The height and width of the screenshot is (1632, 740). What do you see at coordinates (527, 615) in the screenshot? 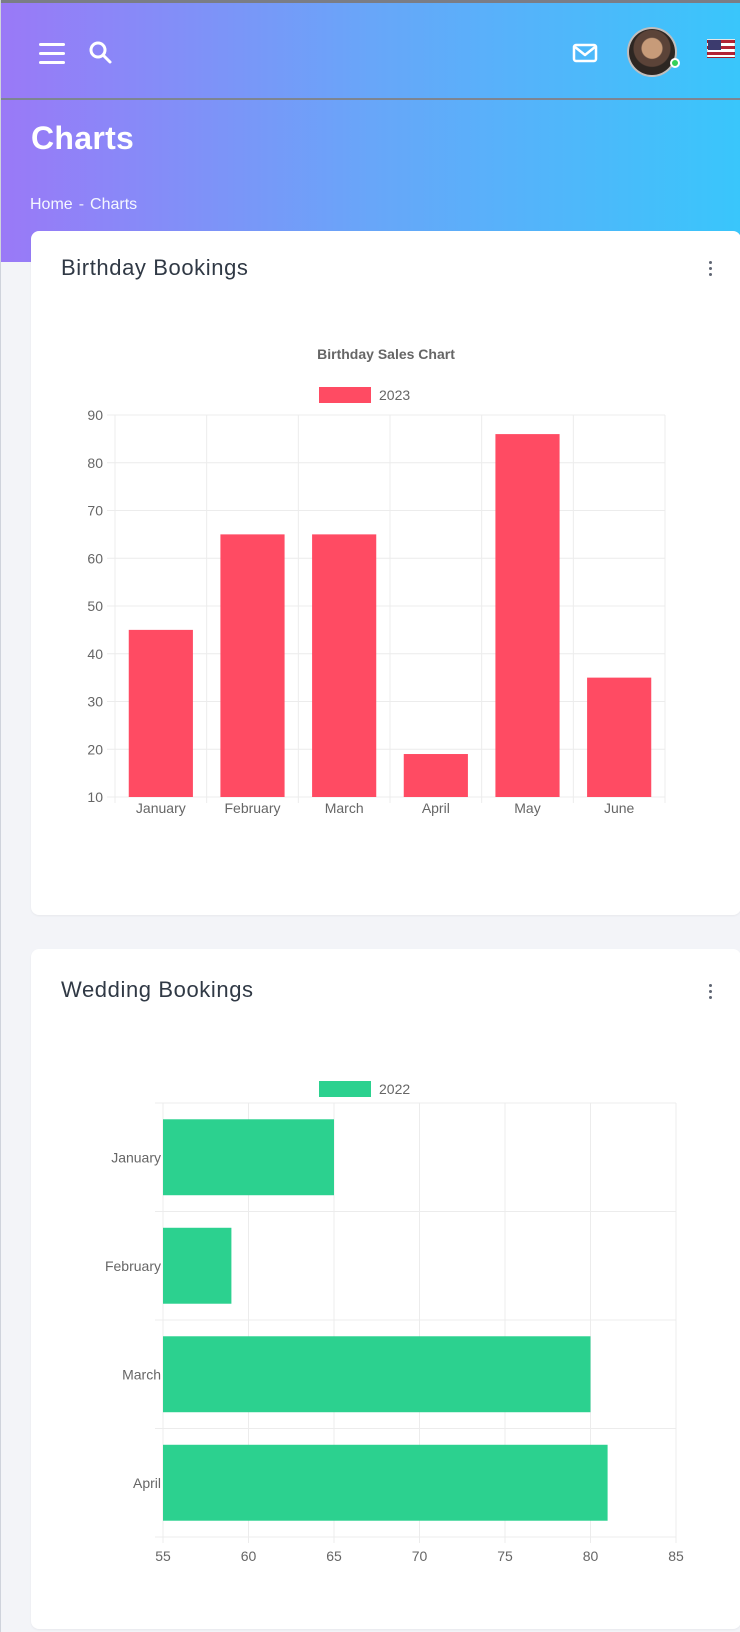
I see `bar-may` at bounding box center [527, 615].